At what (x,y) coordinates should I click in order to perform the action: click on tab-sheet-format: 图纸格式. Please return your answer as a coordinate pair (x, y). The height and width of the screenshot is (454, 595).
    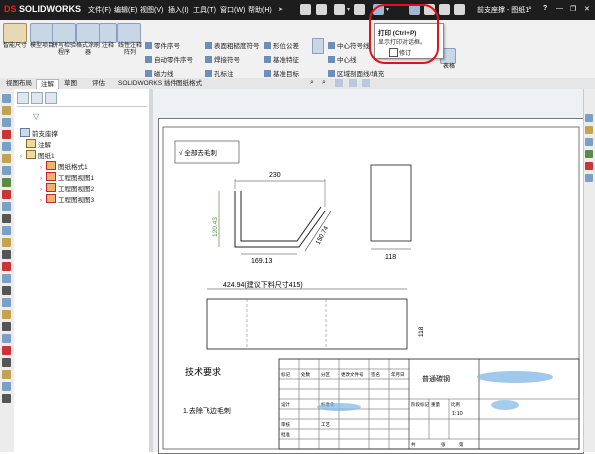
    Looking at the image, I should click on (189, 83).